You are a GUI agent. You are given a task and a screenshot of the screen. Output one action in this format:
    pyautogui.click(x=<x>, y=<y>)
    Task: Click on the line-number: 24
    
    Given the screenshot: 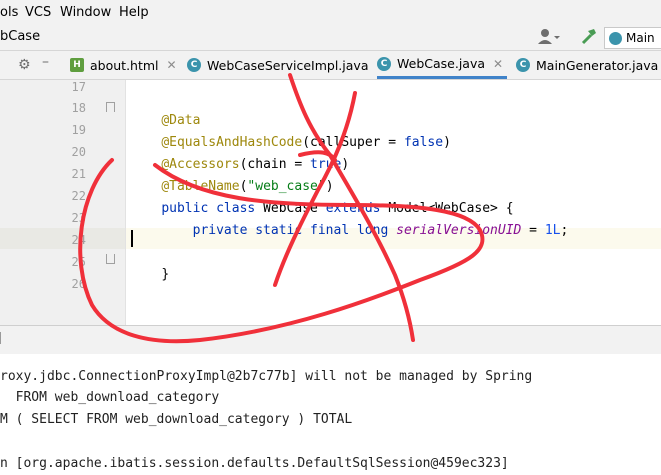 What is the action you would take?
    pyautogui.click(x=78, y=240)
    